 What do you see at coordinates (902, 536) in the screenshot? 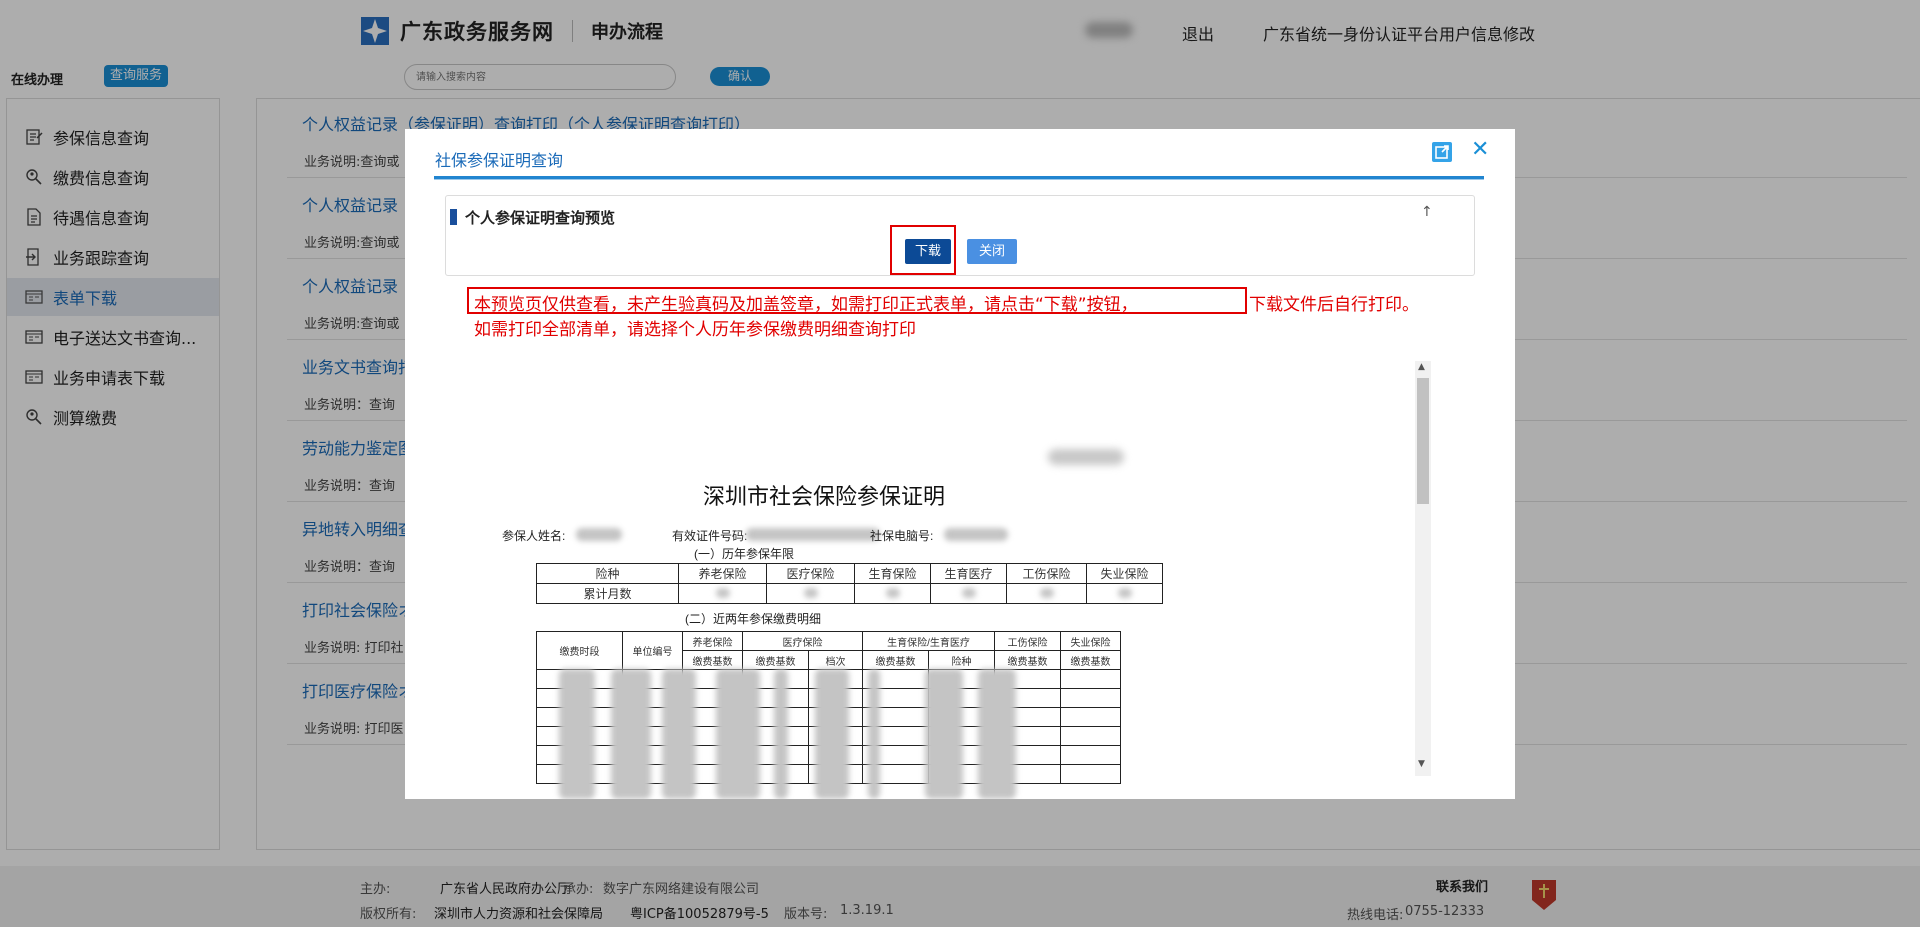
I see `doc-computer-no-label: 社保电脑号:` at bounding box center [902, 536].